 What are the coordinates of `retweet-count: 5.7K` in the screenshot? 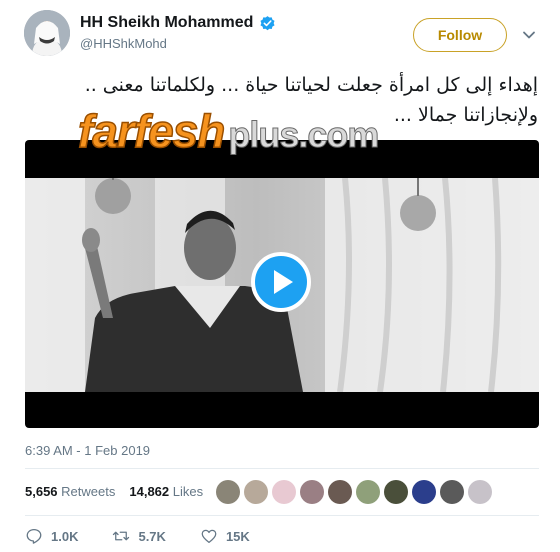 It's located at (152, 536).